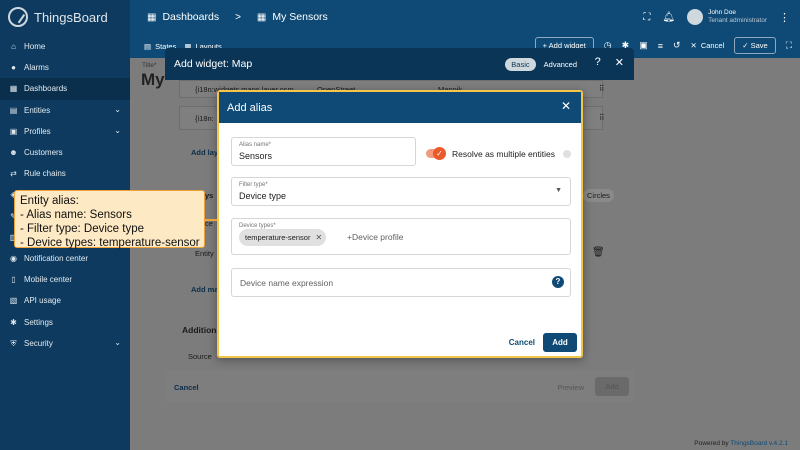 The width and height of the screenshot is (800, 450). What do you see at coordinates (13, 89) in the screenshot?
I see `dashboard-icon: ▦` at bounding box center [13, 89].